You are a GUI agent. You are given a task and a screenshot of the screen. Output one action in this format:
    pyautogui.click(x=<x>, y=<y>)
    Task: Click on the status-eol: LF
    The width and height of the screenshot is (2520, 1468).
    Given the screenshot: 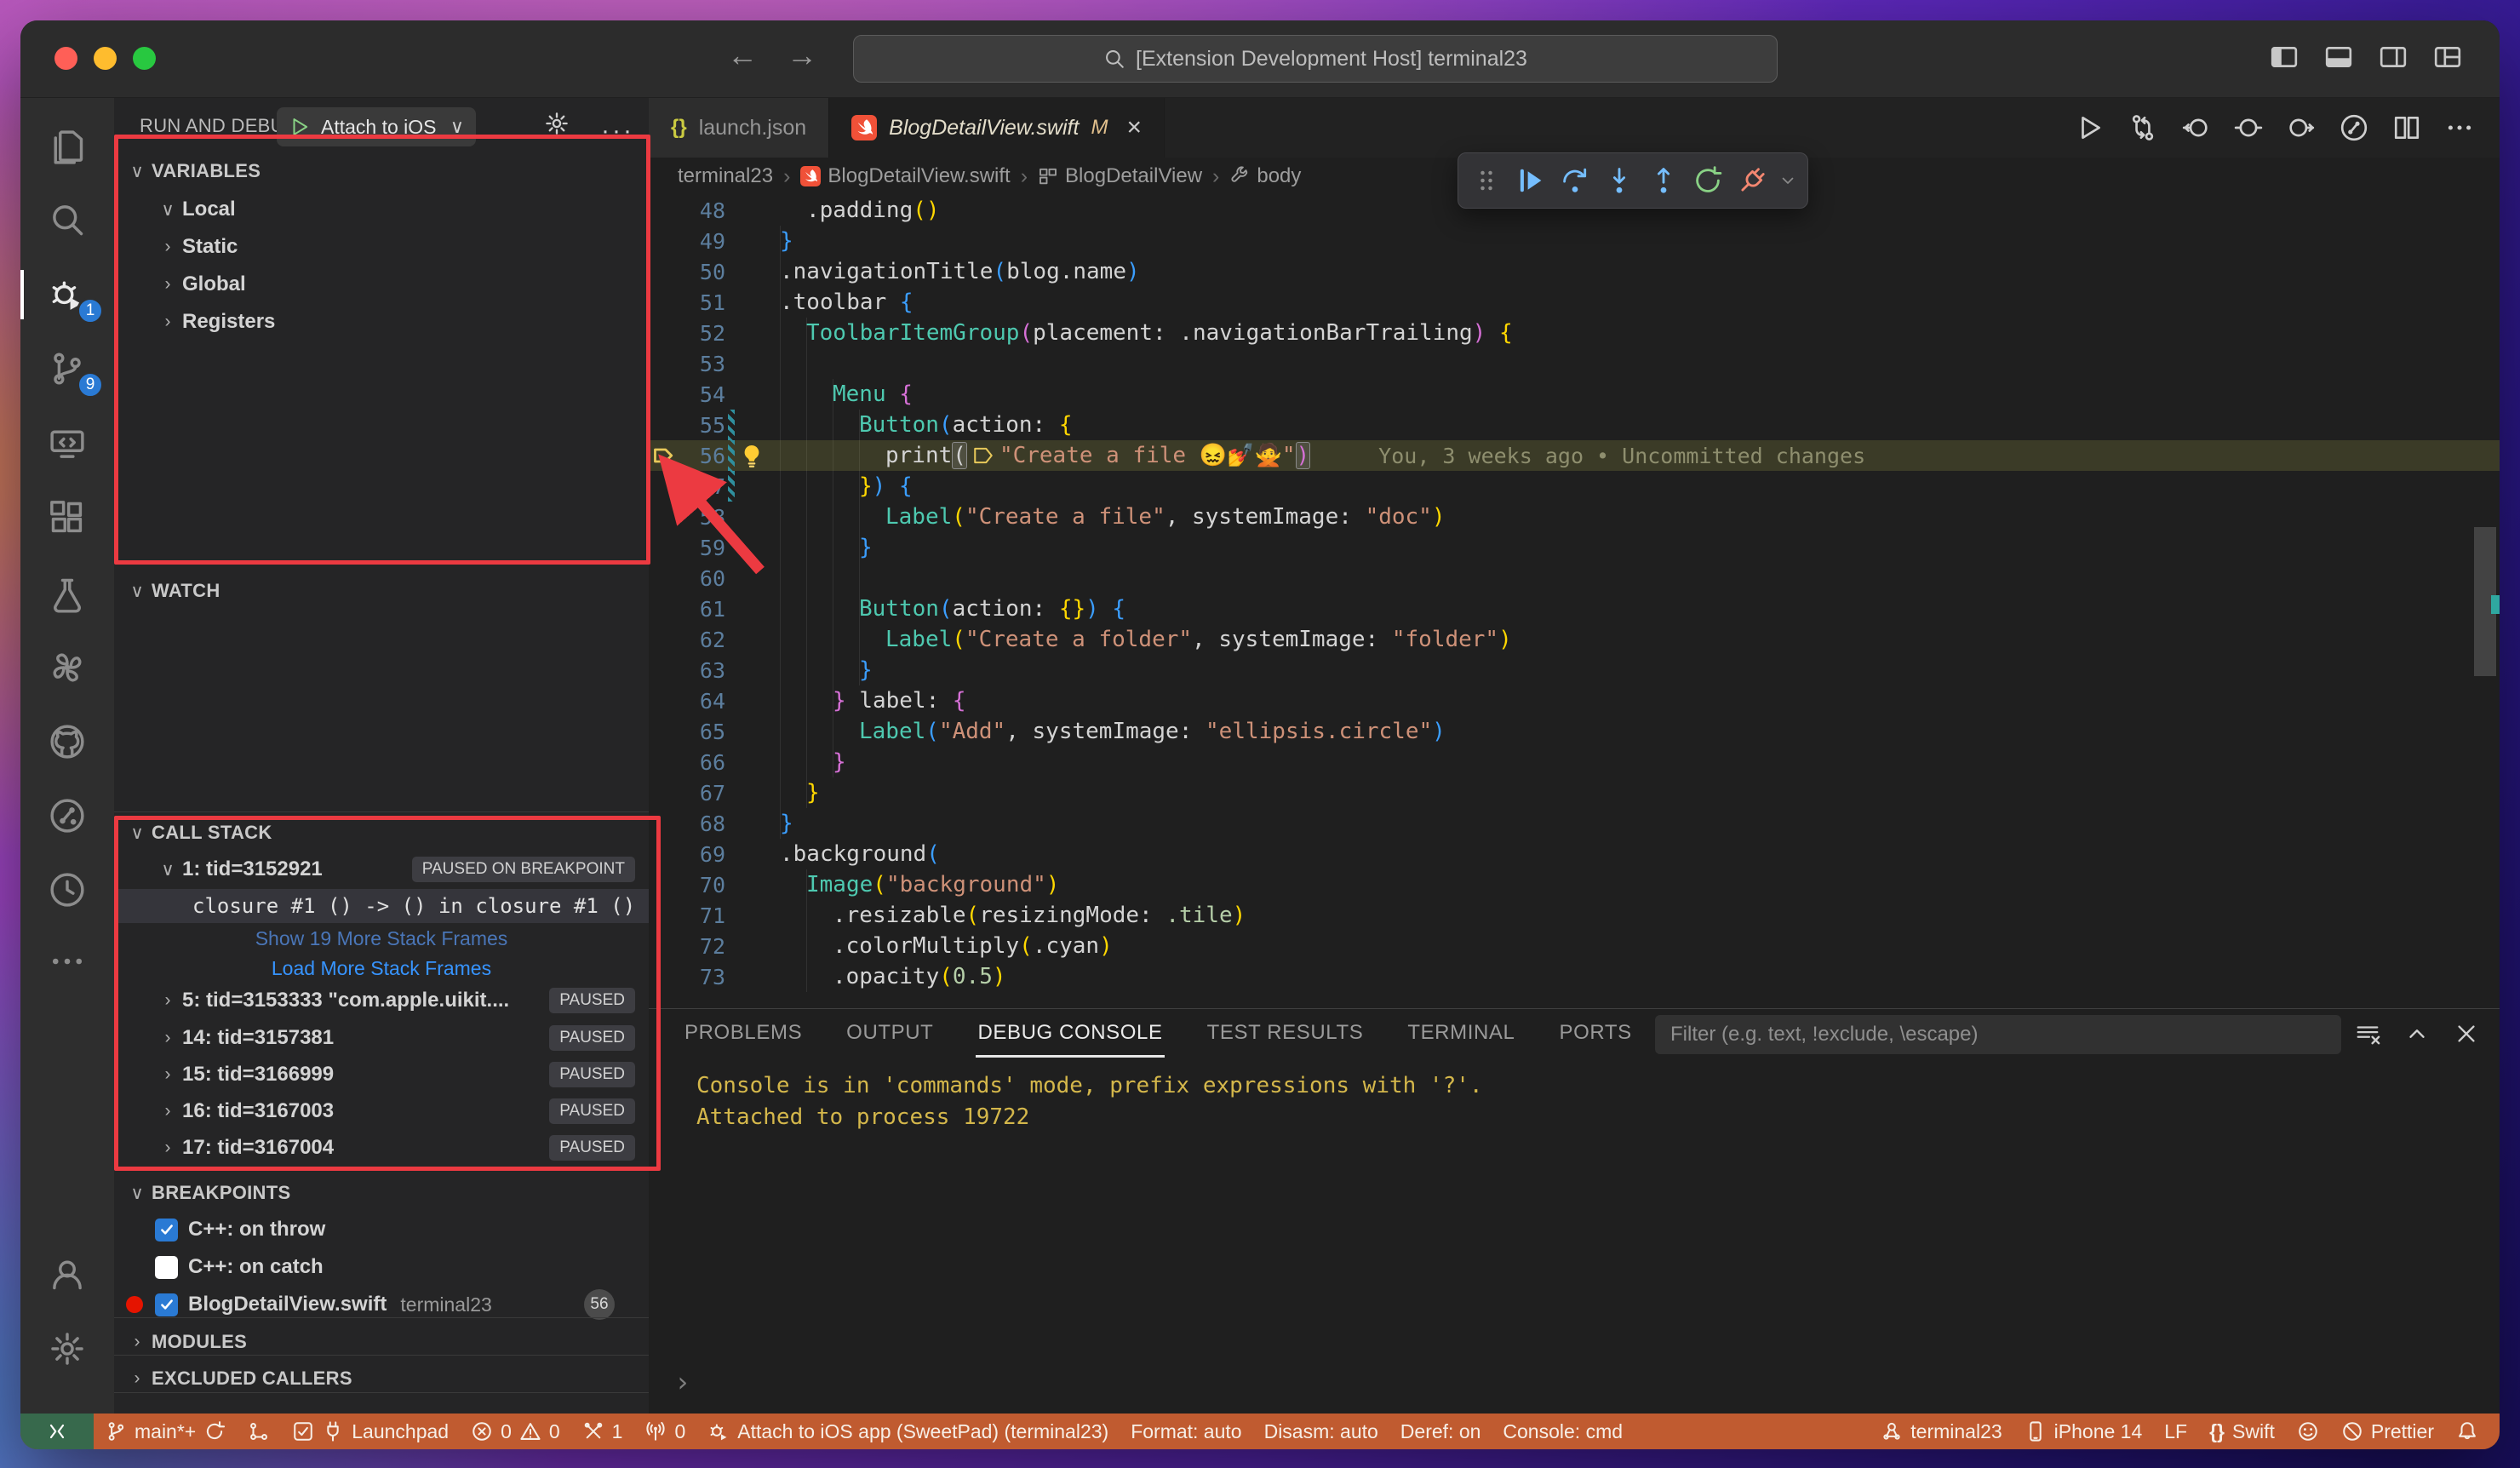 What is the action you would take?
    pyautogui.click(x=2175, y=1431)
    